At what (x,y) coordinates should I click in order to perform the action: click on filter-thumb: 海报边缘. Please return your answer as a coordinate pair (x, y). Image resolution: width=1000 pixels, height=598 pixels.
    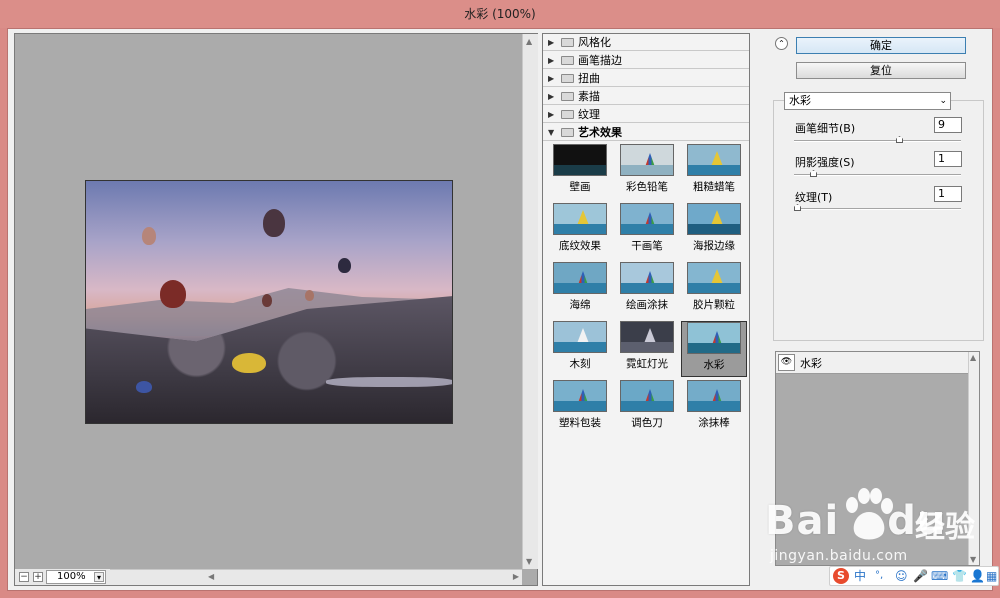
    Looking at the image, I should click on (714, 231).